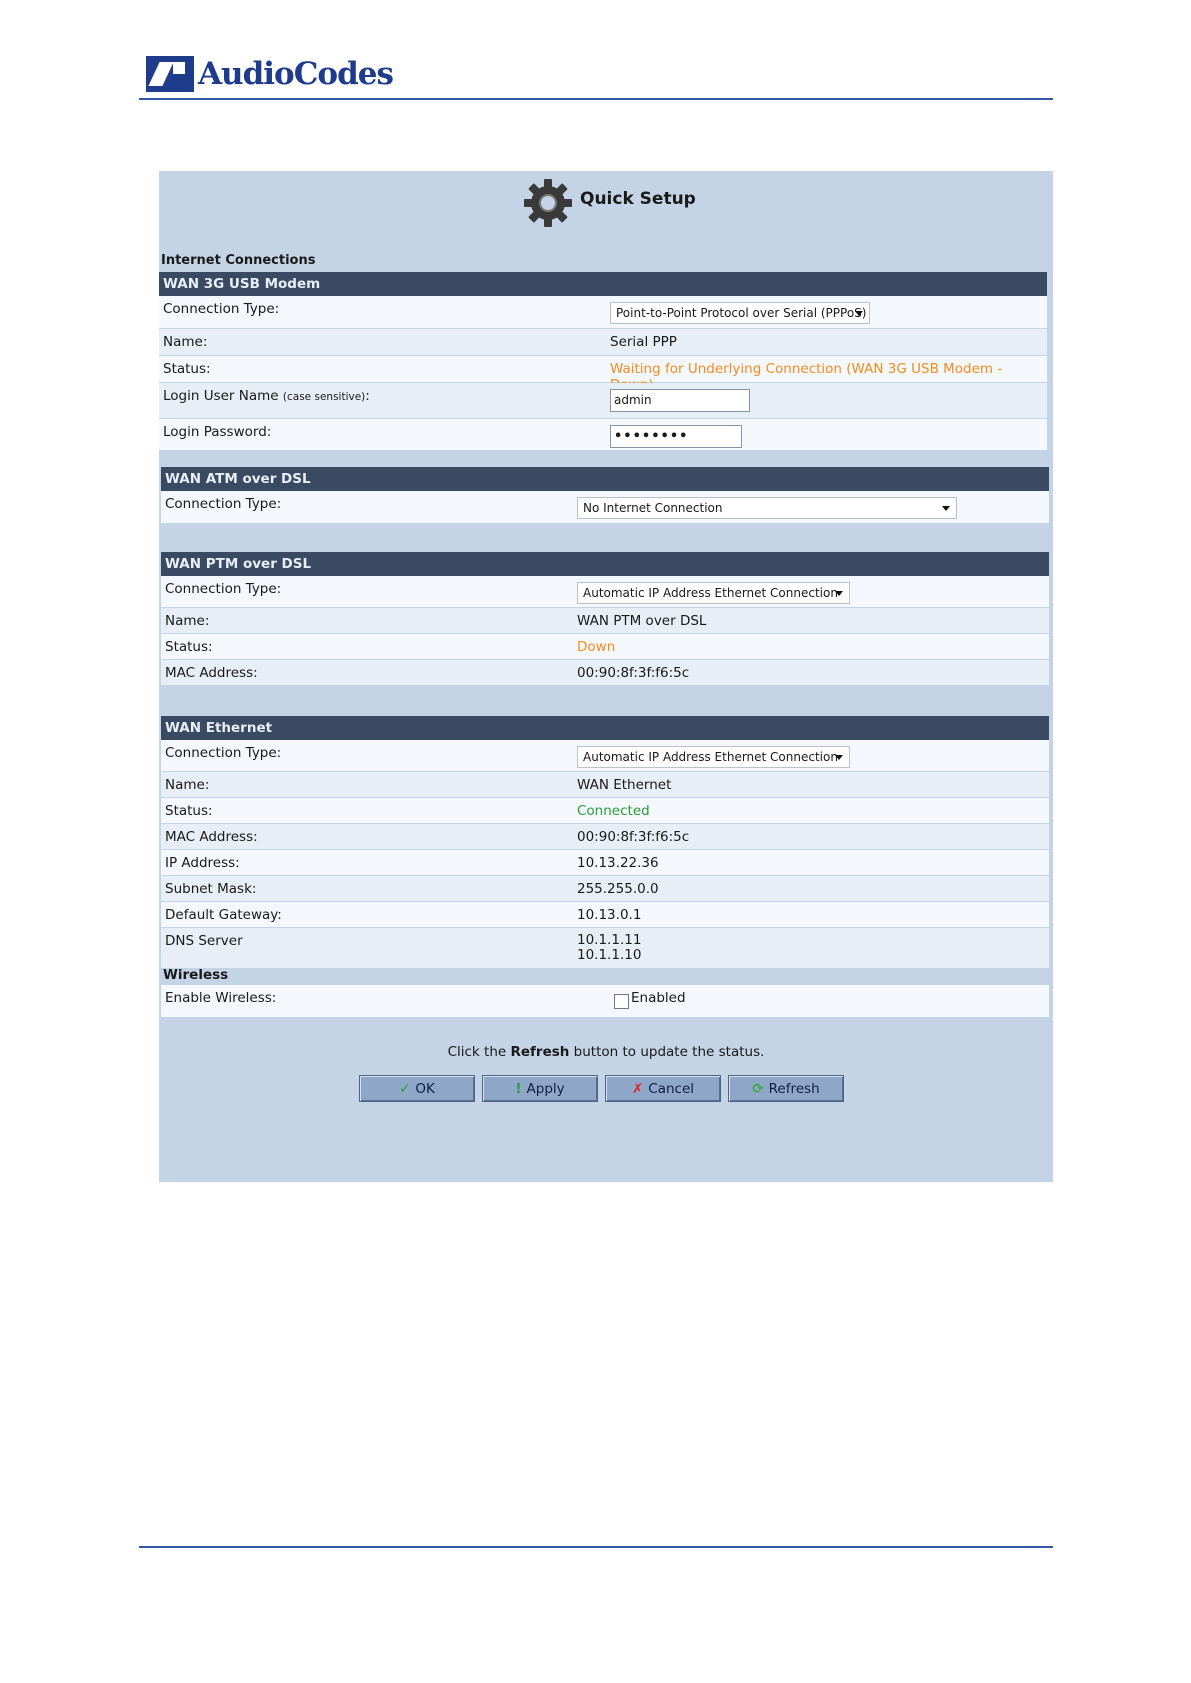 This screenshot has height=1683, width=1191. I want to click on cross-icon: ✗, so click(637, 1088).